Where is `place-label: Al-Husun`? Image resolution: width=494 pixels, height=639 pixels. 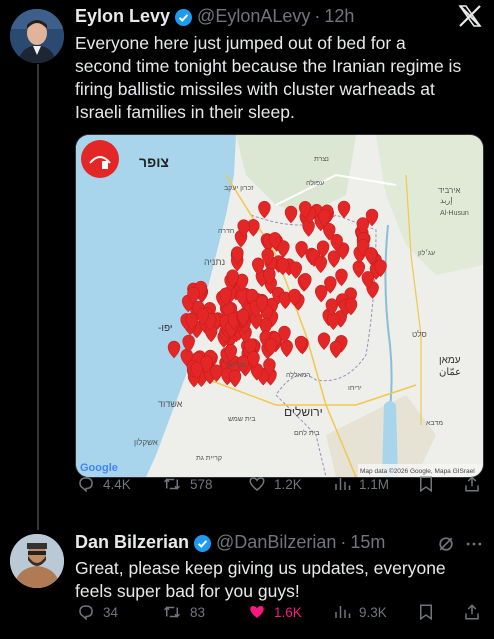
place-label: Al-Husun is located at coordinates (454, 213).